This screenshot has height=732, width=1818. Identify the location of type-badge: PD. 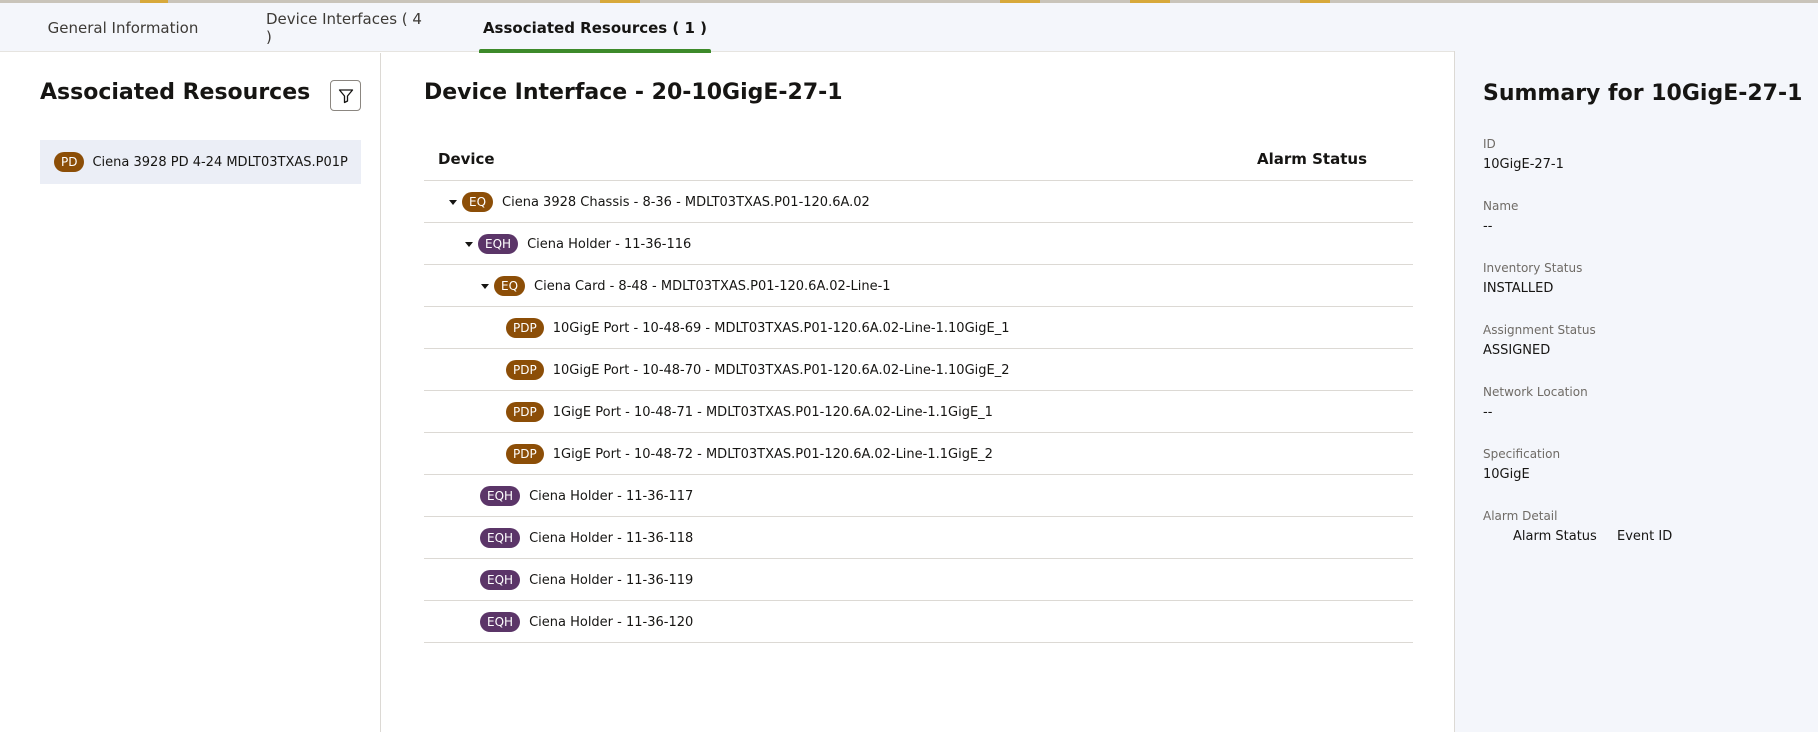
(69, 162).